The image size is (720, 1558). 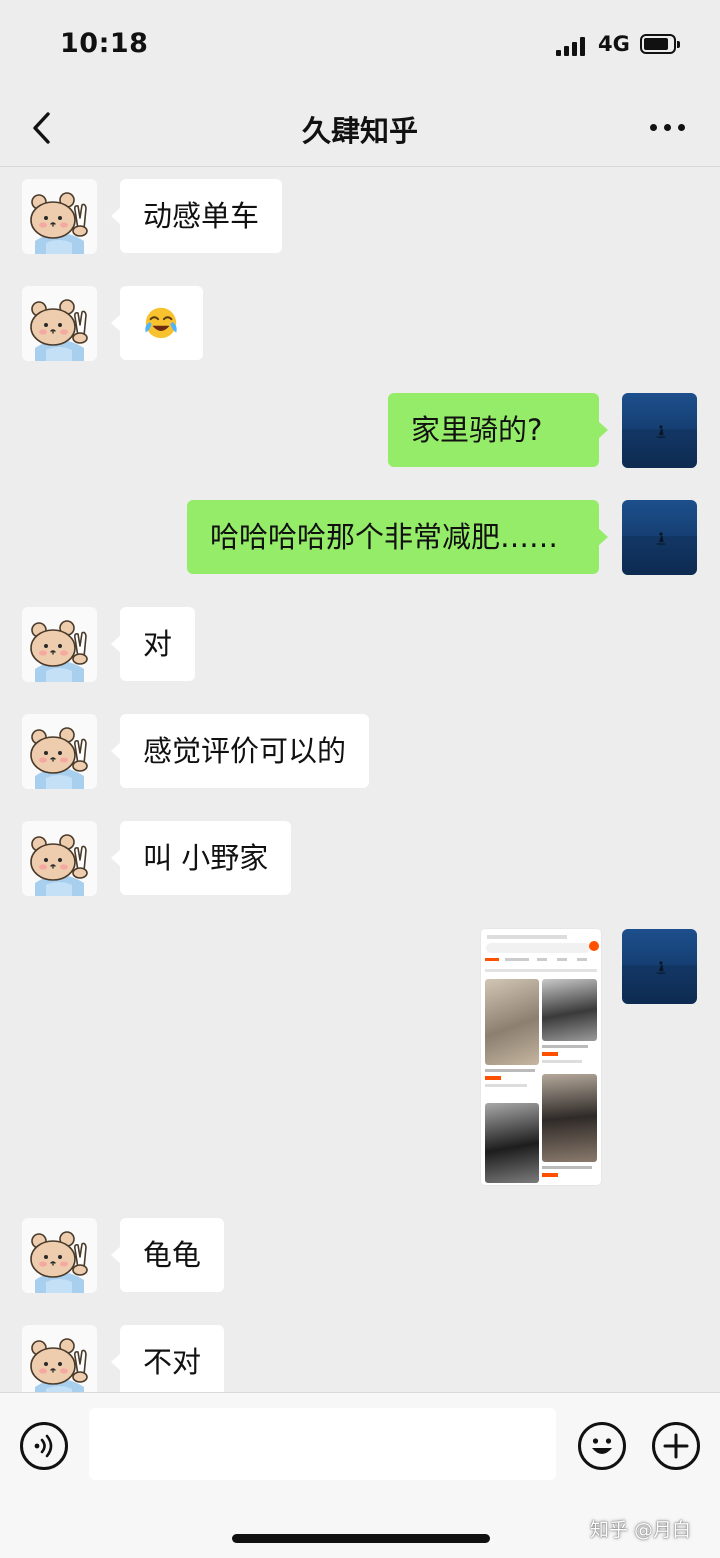 I want to click on message-bubble-incoming: 不对, so click(x=167, y=1358).